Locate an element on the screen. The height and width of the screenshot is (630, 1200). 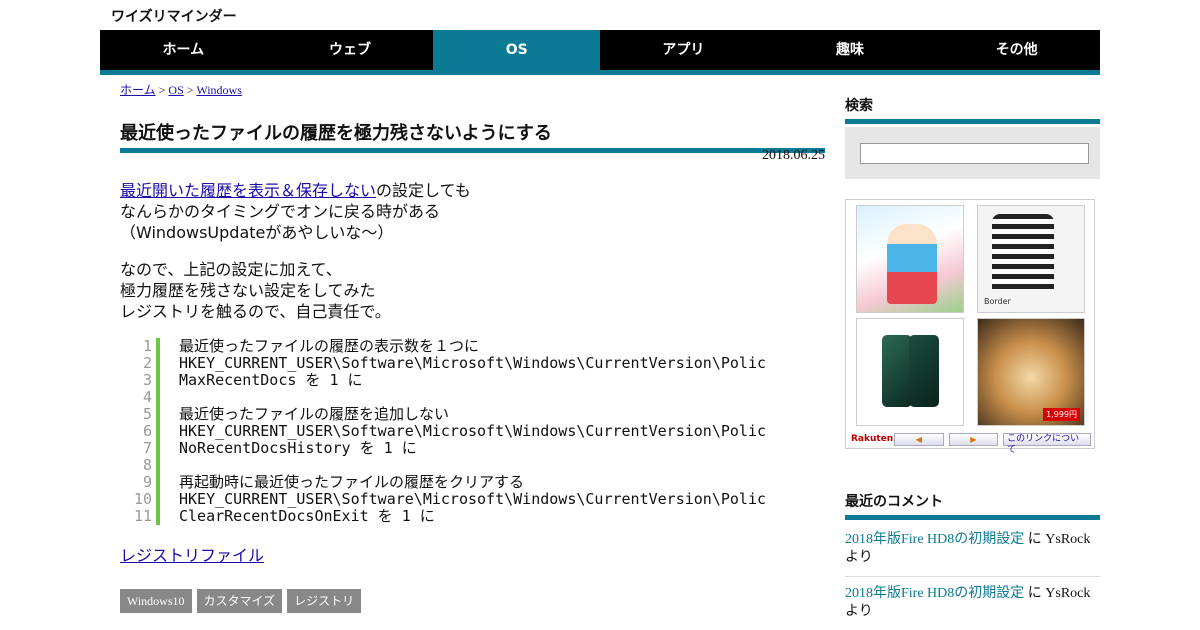
line-number: 6 is located at coordinates (140, 431).